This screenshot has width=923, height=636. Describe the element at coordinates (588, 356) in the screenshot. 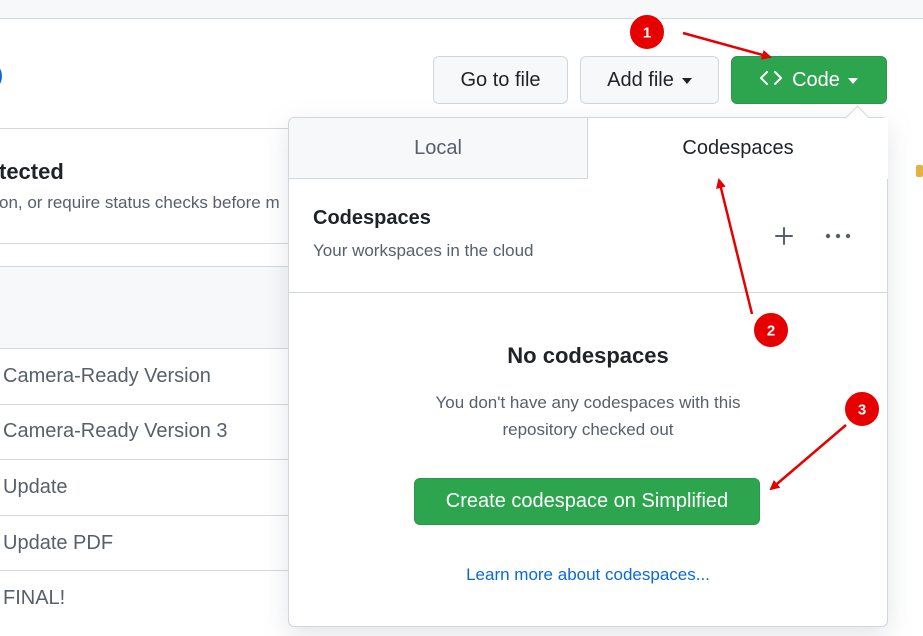

I see `empty-state-title: No codespaces` at that location.